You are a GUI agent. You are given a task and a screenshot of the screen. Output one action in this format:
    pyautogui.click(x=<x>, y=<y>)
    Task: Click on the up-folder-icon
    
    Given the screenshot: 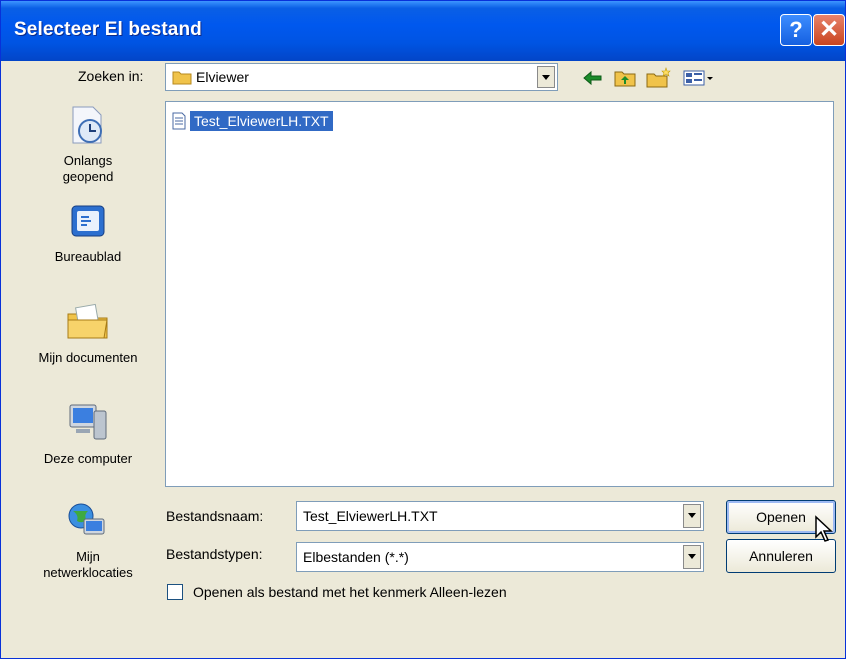 What is the action you would take?
    pyautogui.click(x=625, y=79)
    